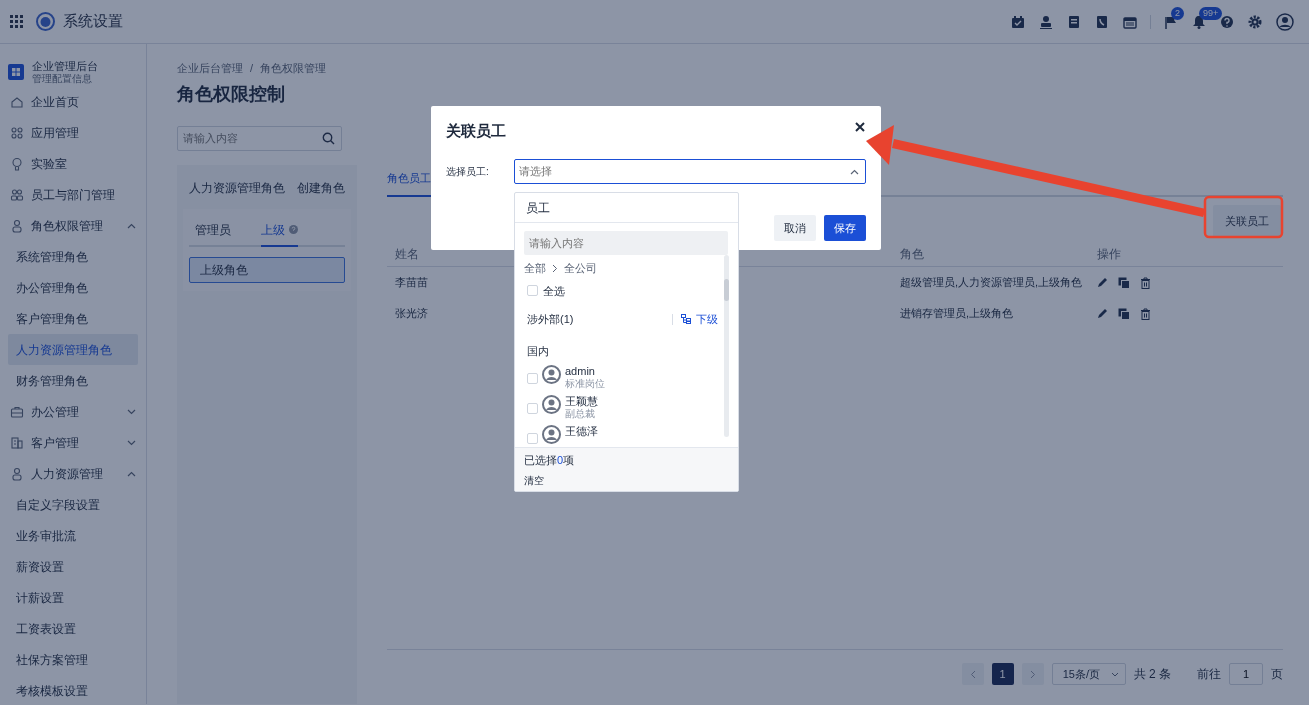  Describe the element at coordinates (213, 230) in the screenshot. I see `tab: 管理员` at that location.